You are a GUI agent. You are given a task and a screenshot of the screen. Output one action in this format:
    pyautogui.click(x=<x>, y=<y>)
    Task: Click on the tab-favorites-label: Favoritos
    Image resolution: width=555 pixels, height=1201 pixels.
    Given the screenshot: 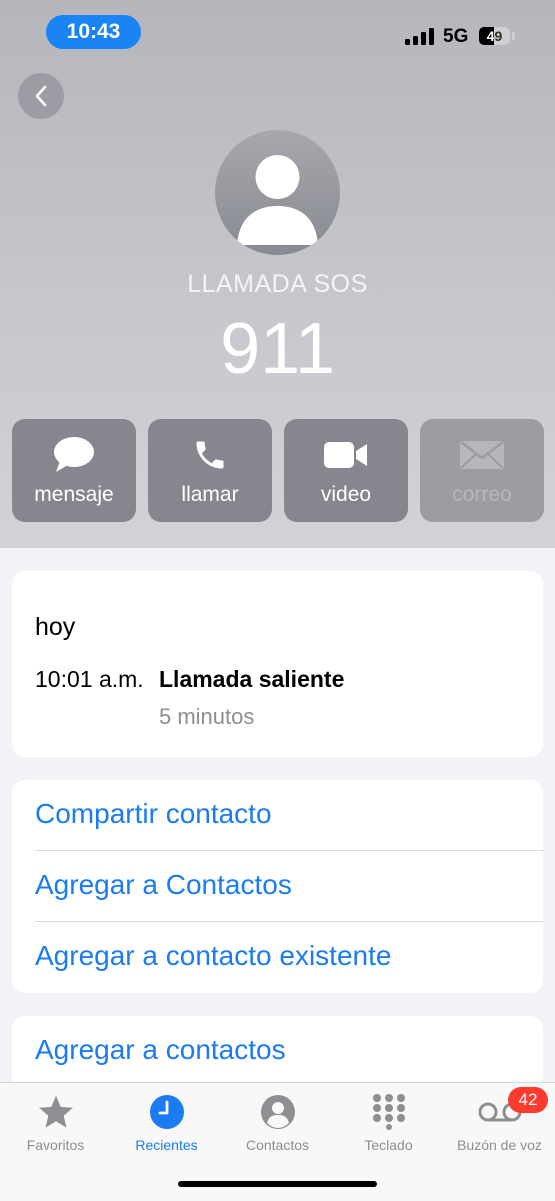 What is the action you would take?
    pyautogui.click(x=55, y=1145)
    